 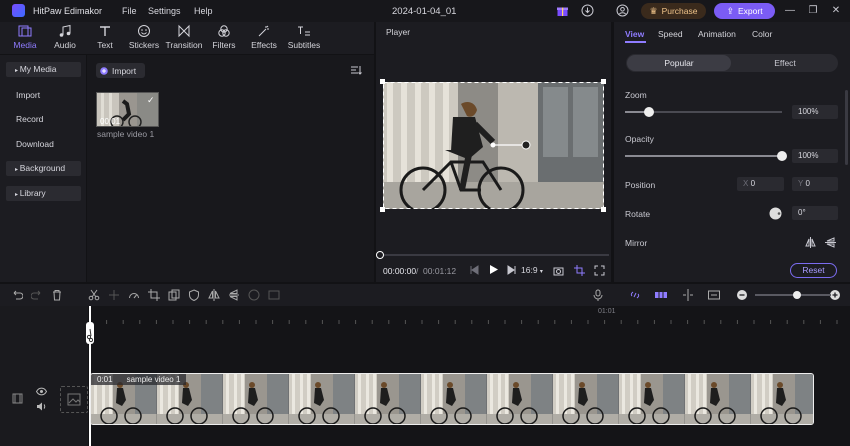 I want to click on move-icon, so click(x=114, y=295).